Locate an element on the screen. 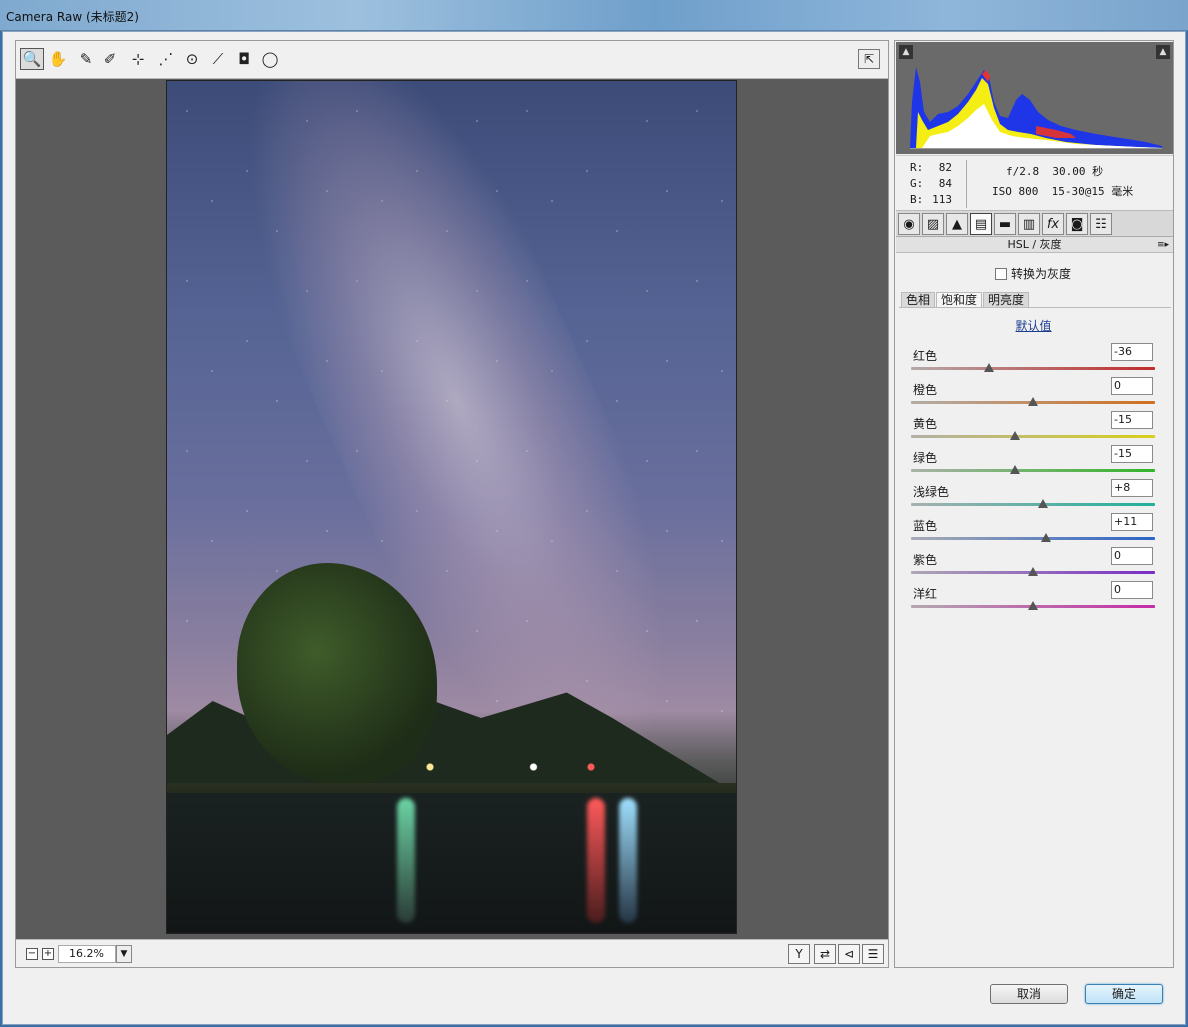  slider-row: 绿色 -15 is located at coordinates (1033, 462).